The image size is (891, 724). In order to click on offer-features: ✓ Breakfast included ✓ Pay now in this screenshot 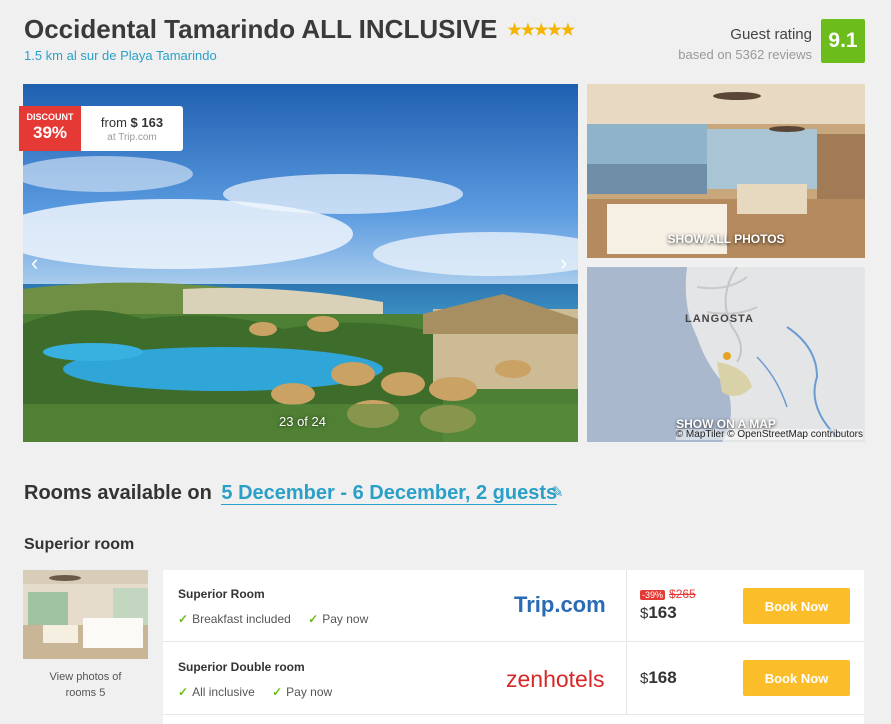, I will do `click(273, 619)`.